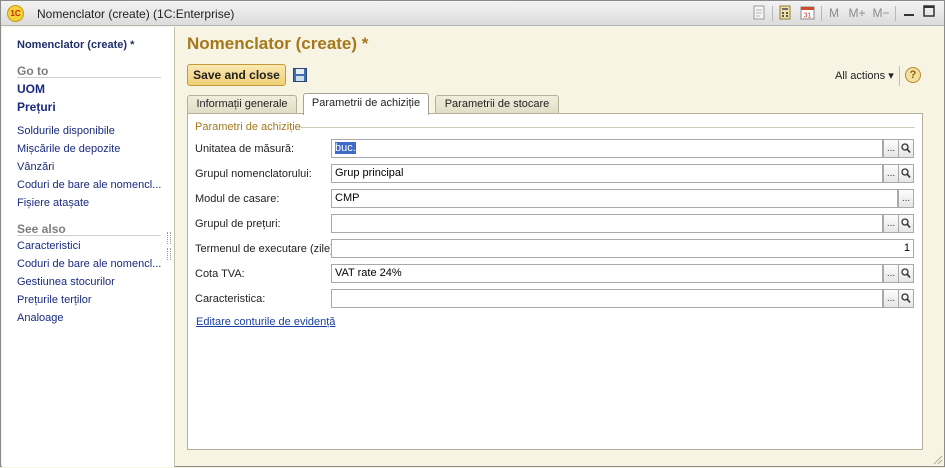 This screenshot has height=468, width=945. I want to click on caracteristica-input, so click(607, 298).